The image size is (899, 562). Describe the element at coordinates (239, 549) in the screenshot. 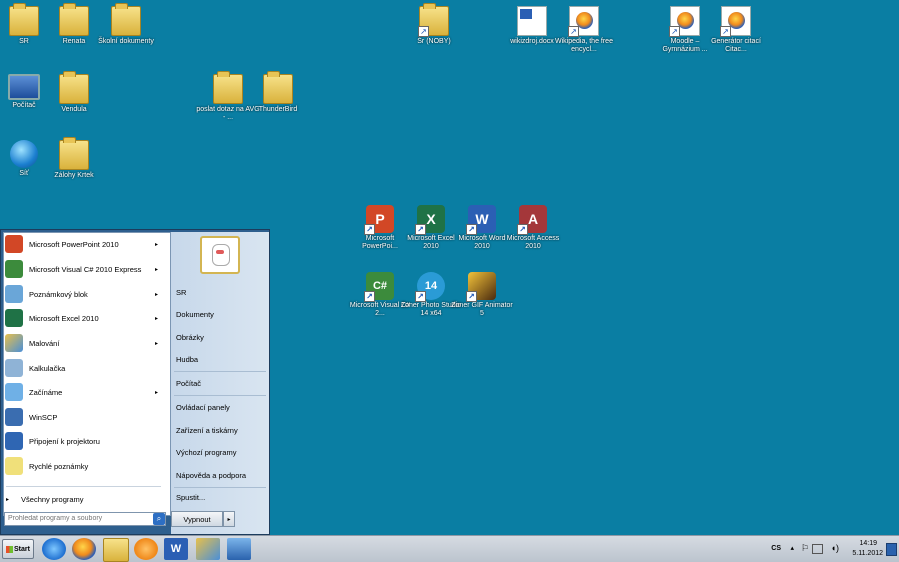

I see `remote-desktop-icon` at that location.